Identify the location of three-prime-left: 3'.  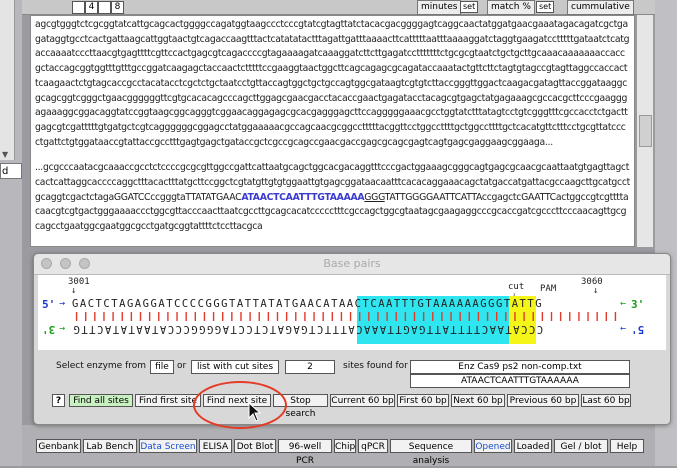
(49, 329).